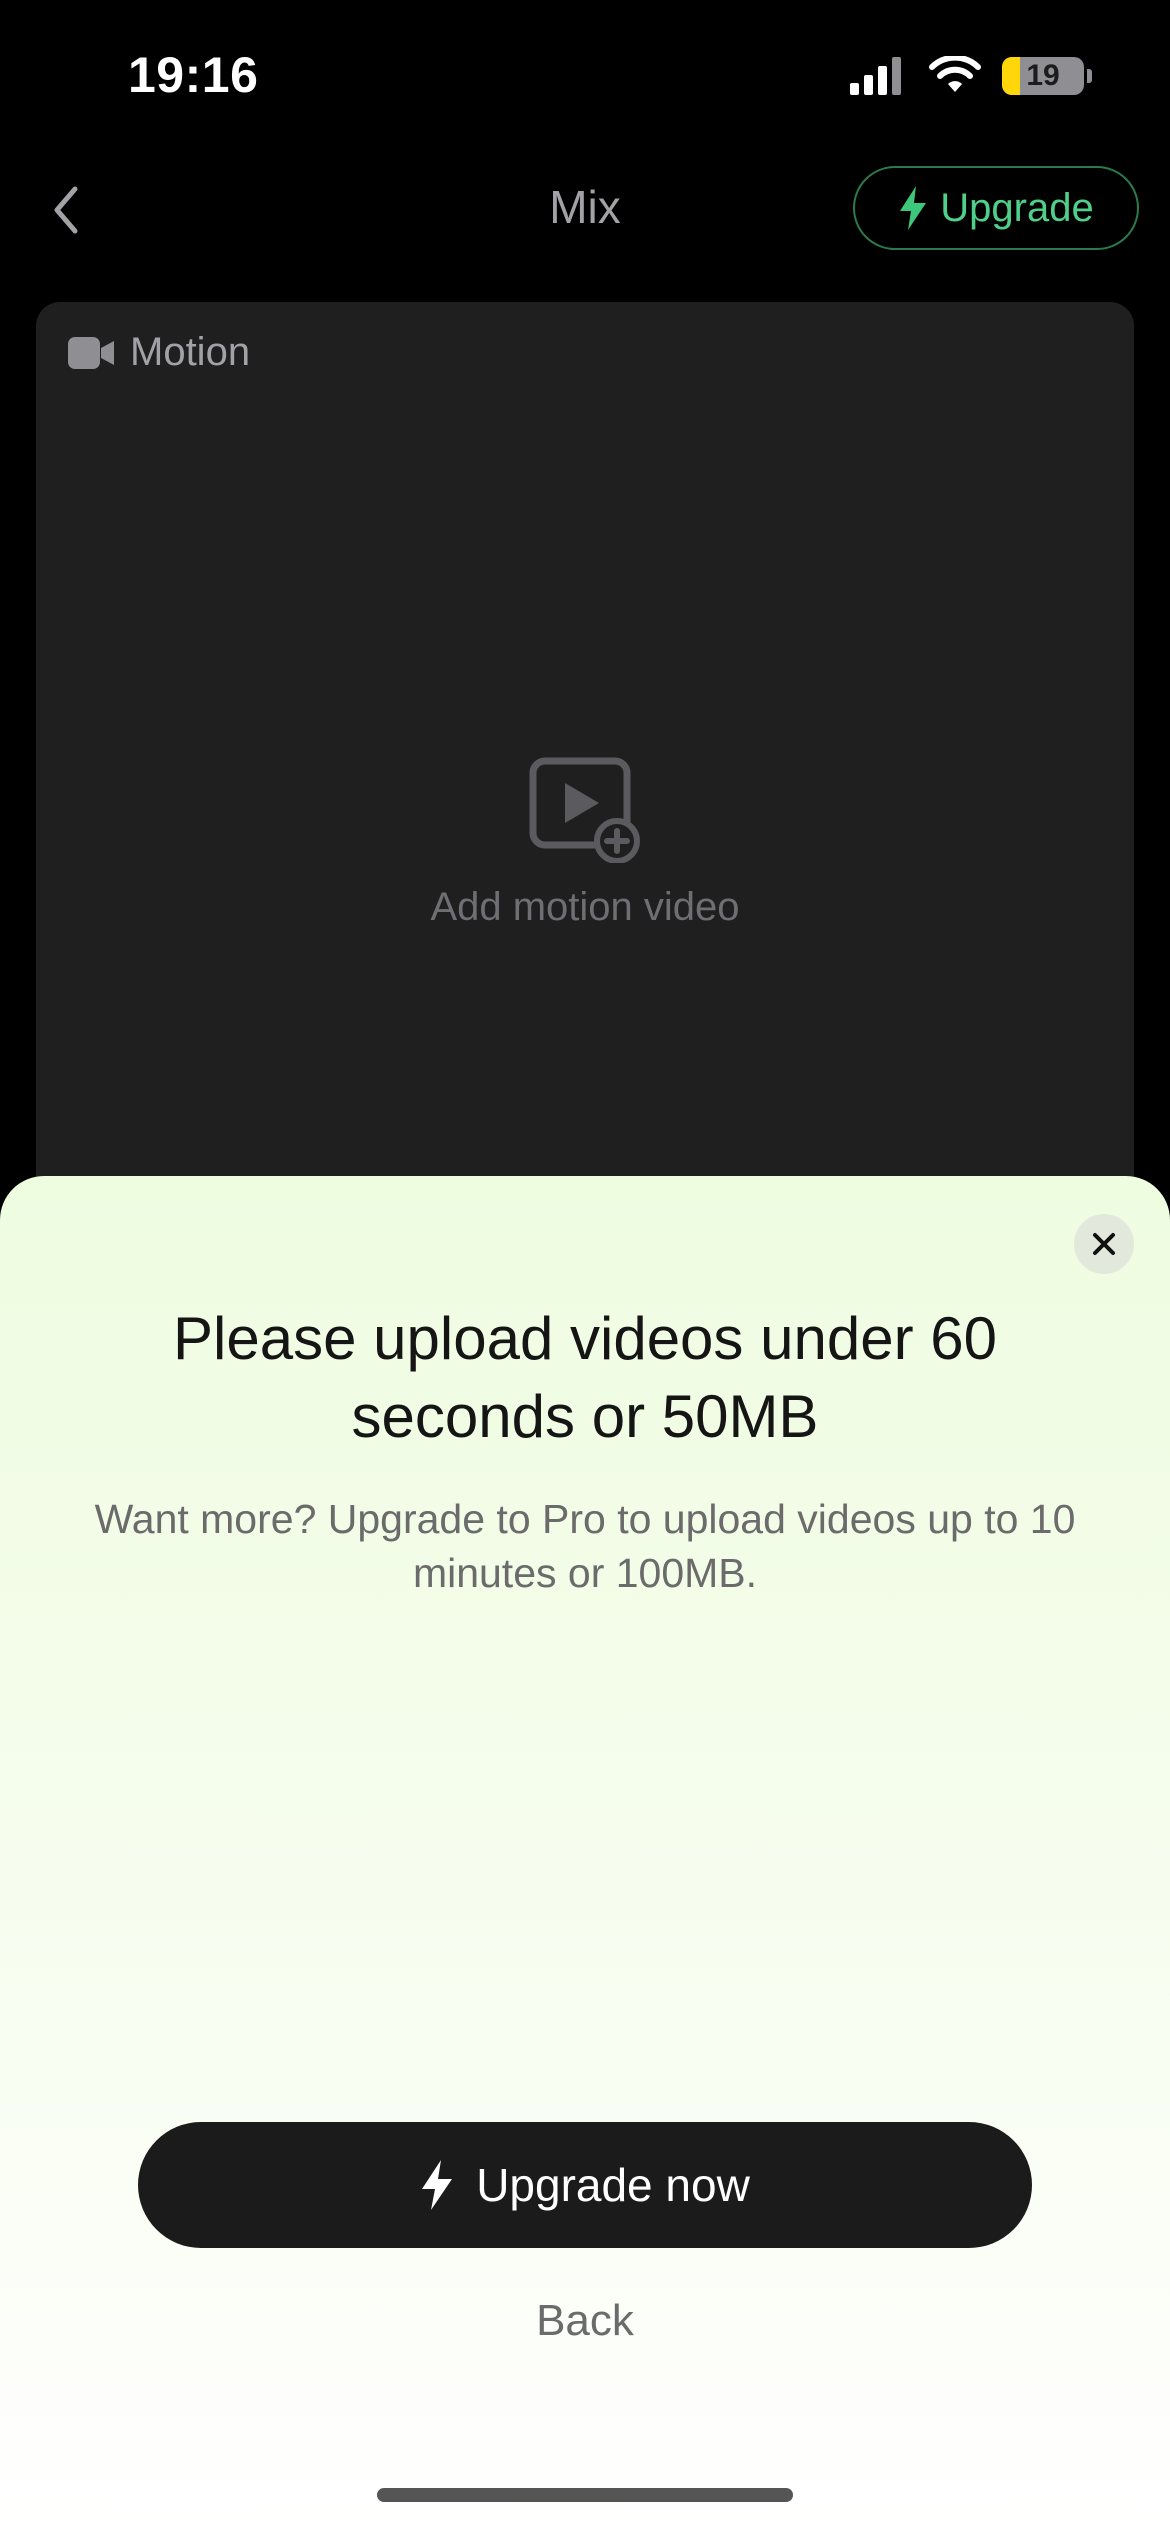 The image size is (1170, 2532). I want to click on nav-bar: Mix Upgrade, so click(585, 210).